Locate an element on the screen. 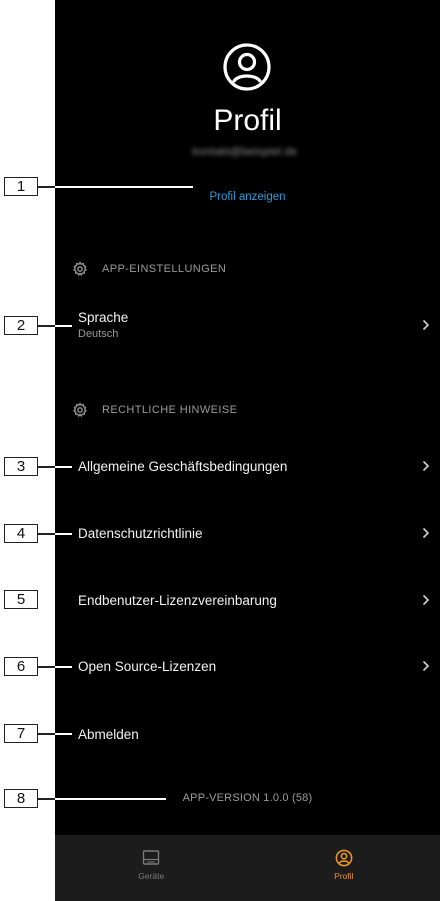  callout-4-line is located at coordinates (55, 534).